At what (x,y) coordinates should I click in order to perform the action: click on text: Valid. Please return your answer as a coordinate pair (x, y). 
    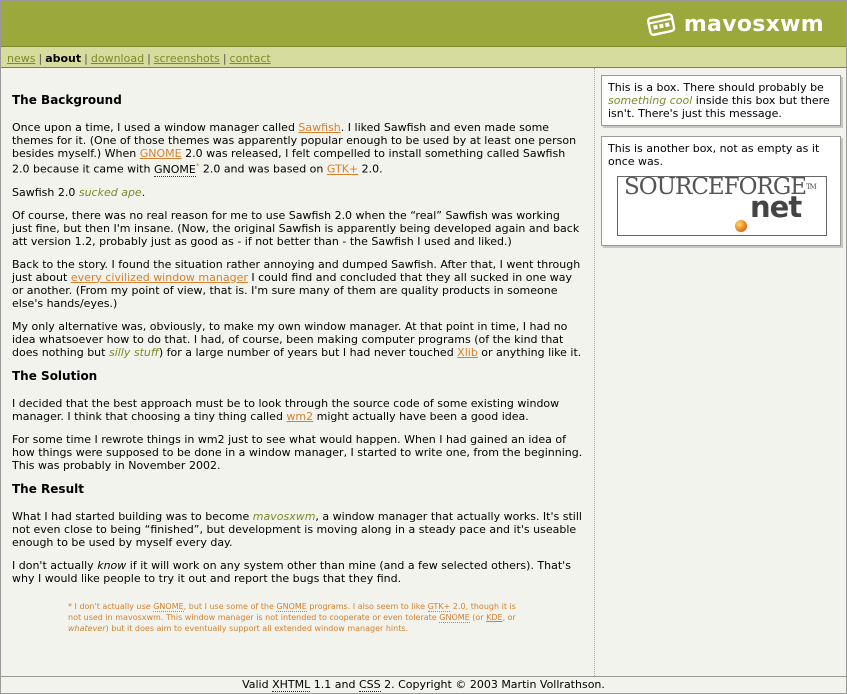
    Looking at the image, I should click on (257, 684).